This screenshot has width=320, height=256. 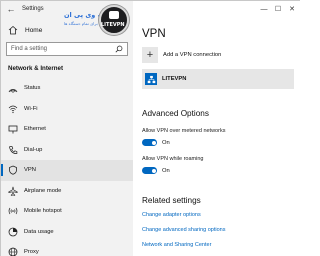 What do you see at coordinates (39, 231) in the screenshot?
I see `sidebar-item-label: Data usage` at bounding box center [39, 231].